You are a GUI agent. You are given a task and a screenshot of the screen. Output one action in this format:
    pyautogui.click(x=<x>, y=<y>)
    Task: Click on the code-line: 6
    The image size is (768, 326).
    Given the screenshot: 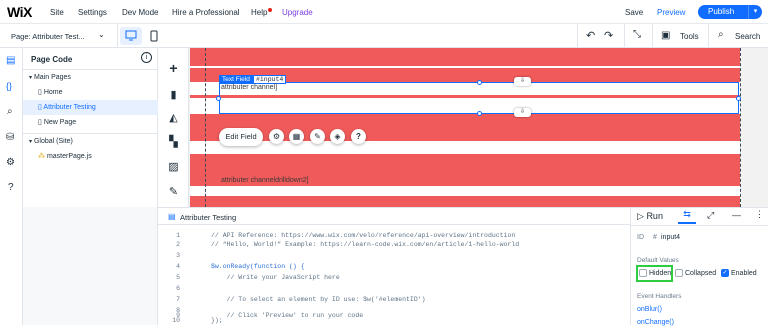 What is the action you would take?
    pyautogui.click(x=394, y=288)
    